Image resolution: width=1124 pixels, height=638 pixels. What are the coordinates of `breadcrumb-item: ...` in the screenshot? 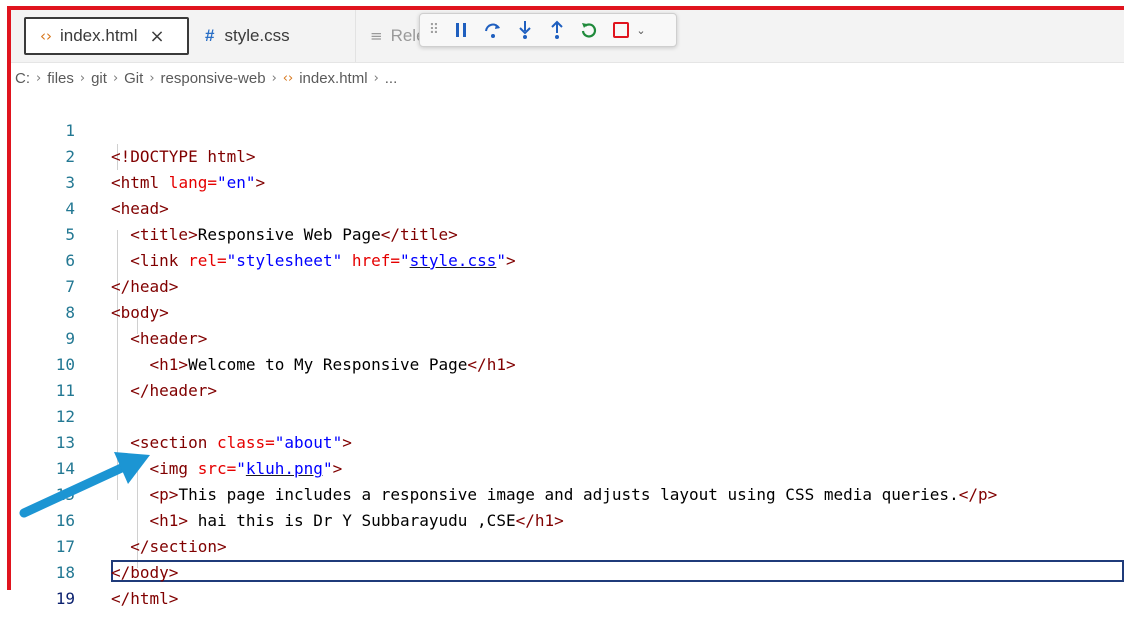 It's located at (391, 78).